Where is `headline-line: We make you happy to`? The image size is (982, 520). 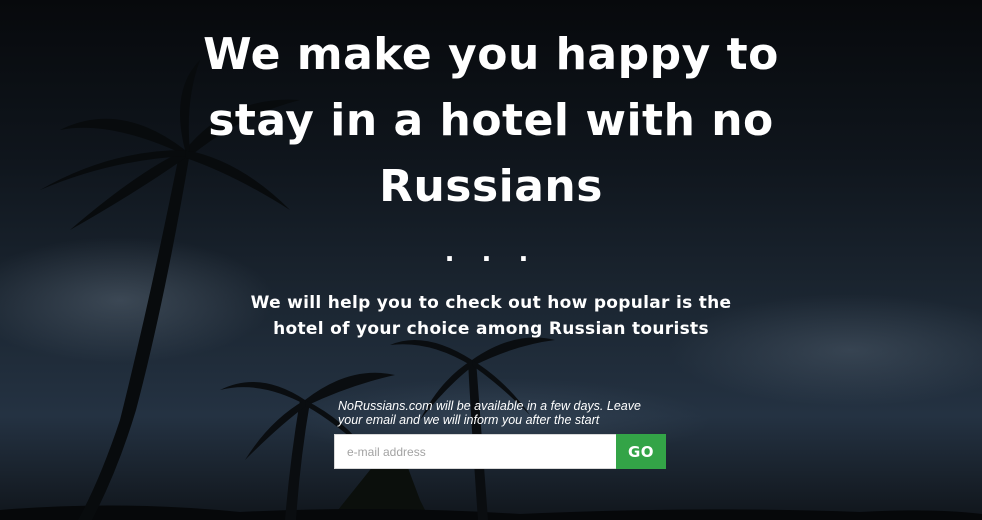 headline-line: We make you happy to is located at coordinates (491, 54).